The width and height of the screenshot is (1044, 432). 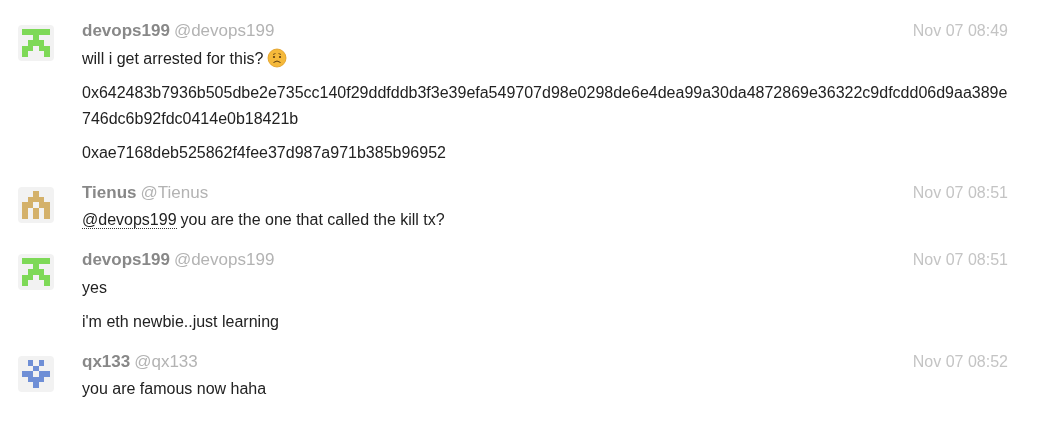 I want to click on message-text: 0xae7168deb525862f4fee37d987a971b385b96952, so click(x=264, y=152).